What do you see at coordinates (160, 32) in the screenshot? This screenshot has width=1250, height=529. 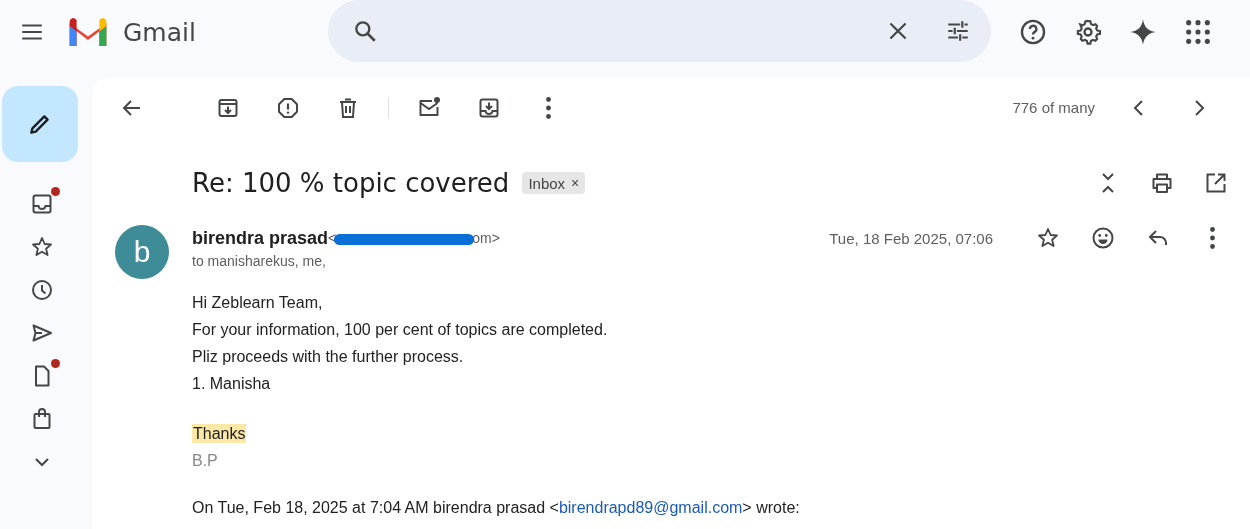 I see `app-name: Gmail` at bounding box center [160, 32].